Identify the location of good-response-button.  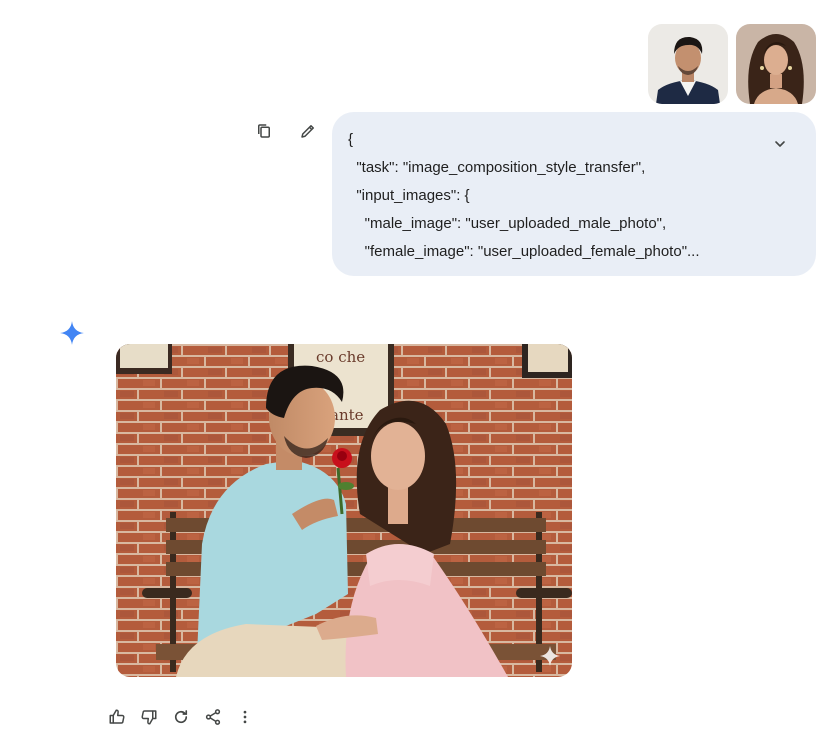
(117, 717).